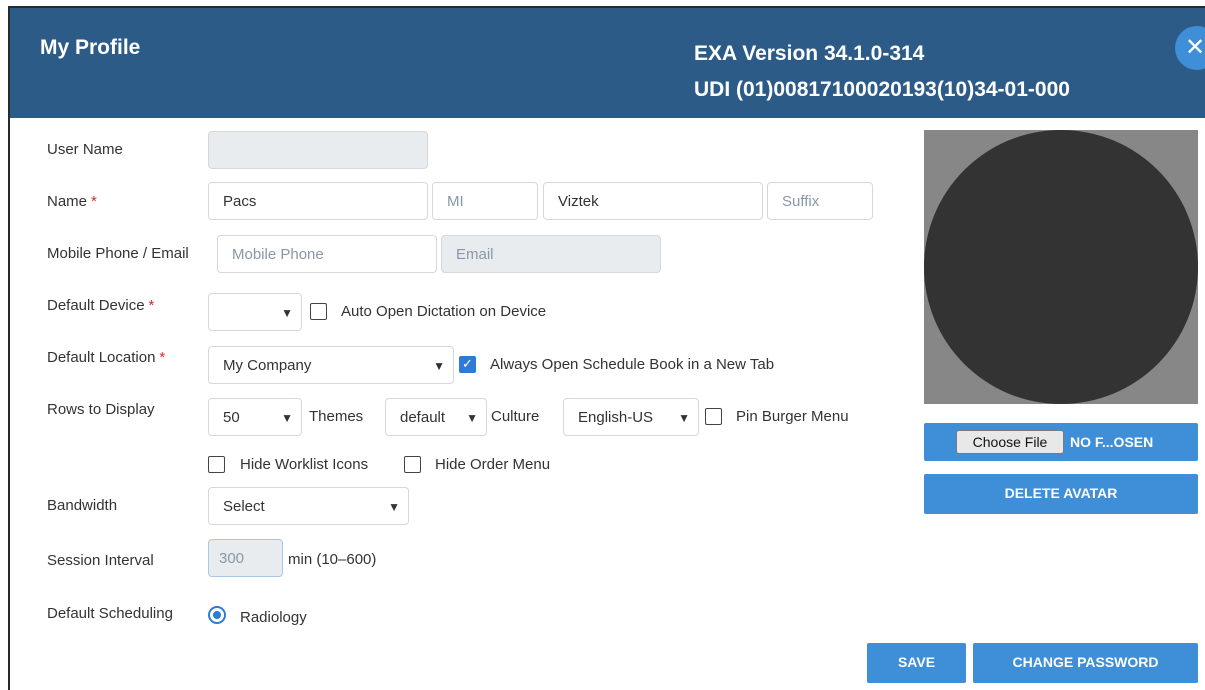 Image resolution: width=1205 pixels, height=690 pixels. Describe the element at coordinates (245, 558) in the screenshot. I see `session-interval-input` at that location.